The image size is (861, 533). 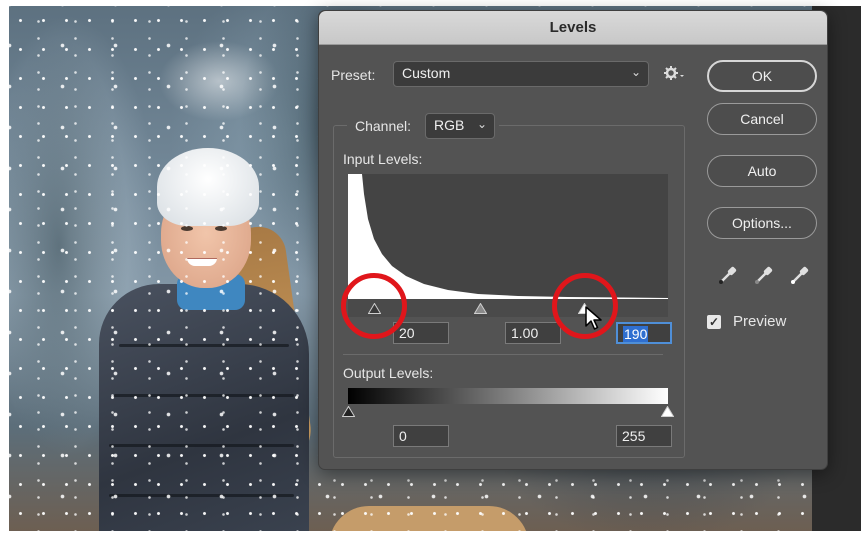 I want to click on output-levels-label: Output Levels:, so click(x=388, y=373).